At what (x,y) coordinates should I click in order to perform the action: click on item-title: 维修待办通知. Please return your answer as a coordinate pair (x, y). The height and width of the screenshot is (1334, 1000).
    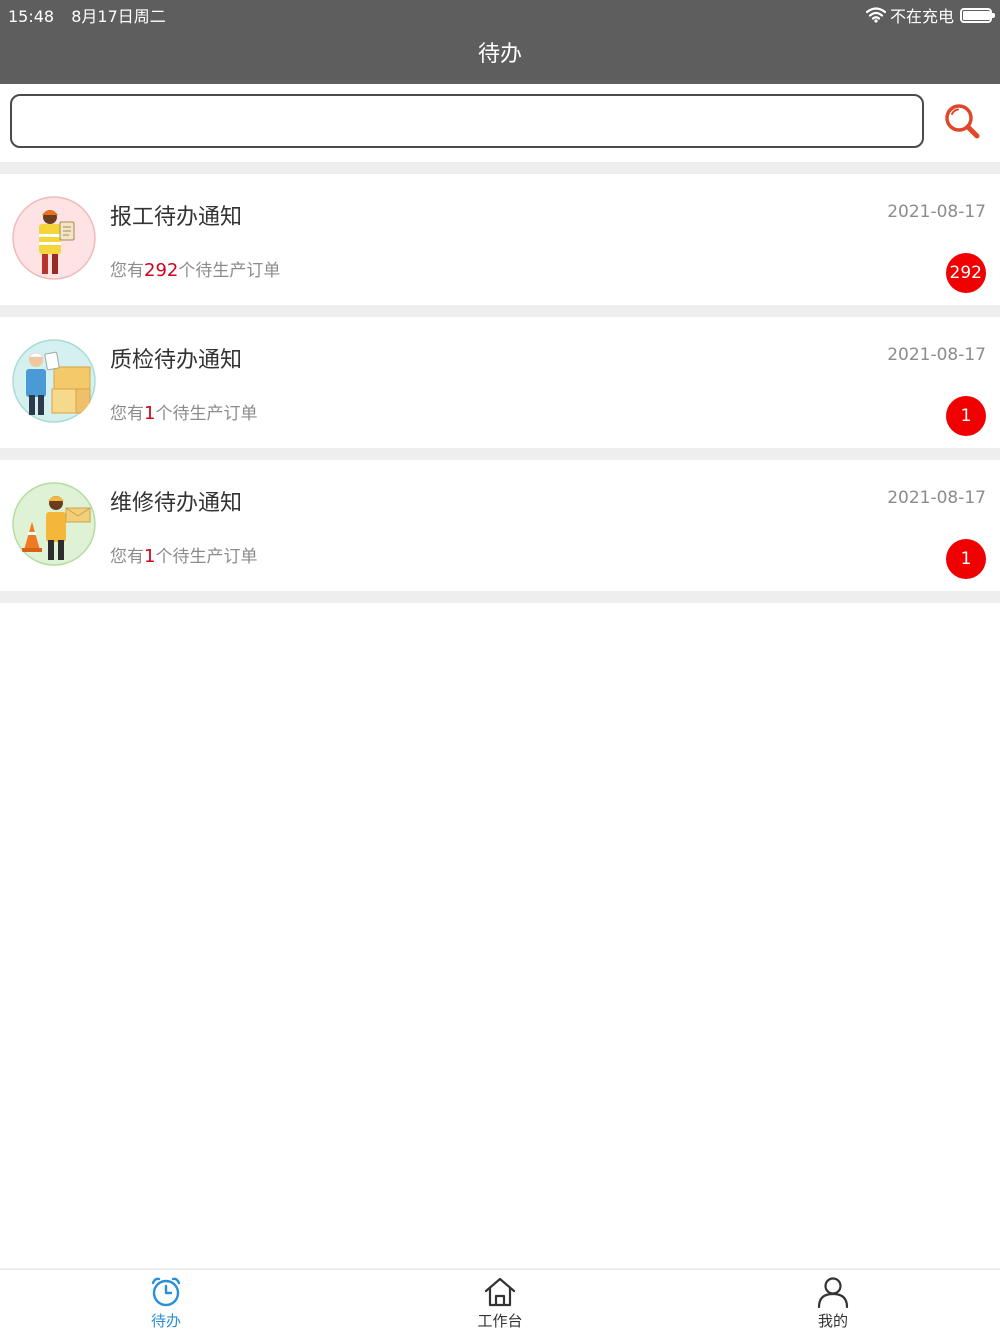
    Looking at the image, I should click on (176, 503).